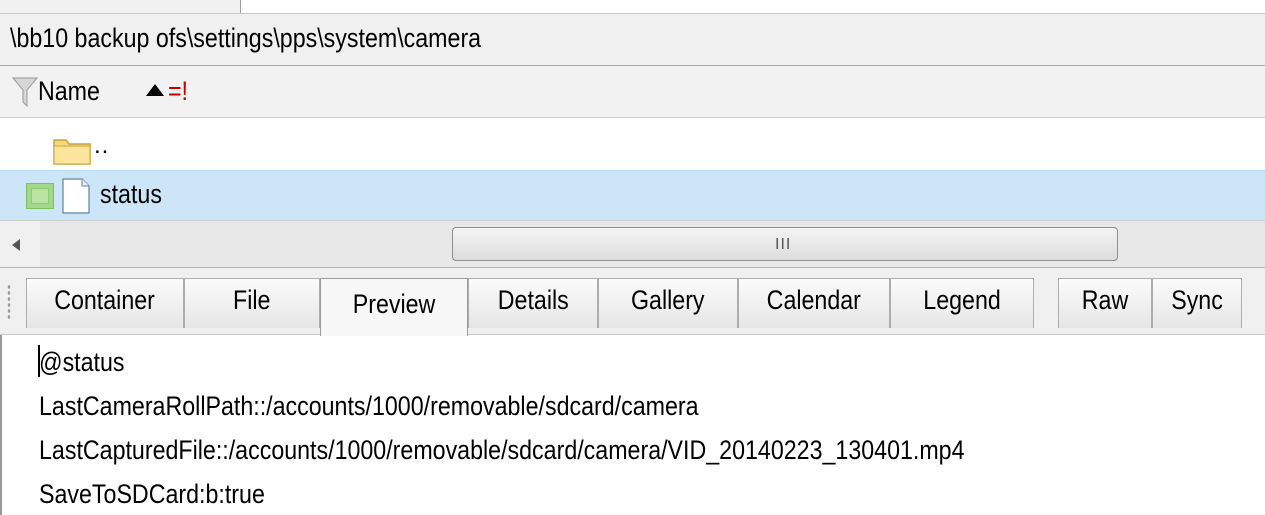 Image resolution: width=1265 pixels, height=515 pixels. I want to click on scroll-thumb: III, so click(785, 244).